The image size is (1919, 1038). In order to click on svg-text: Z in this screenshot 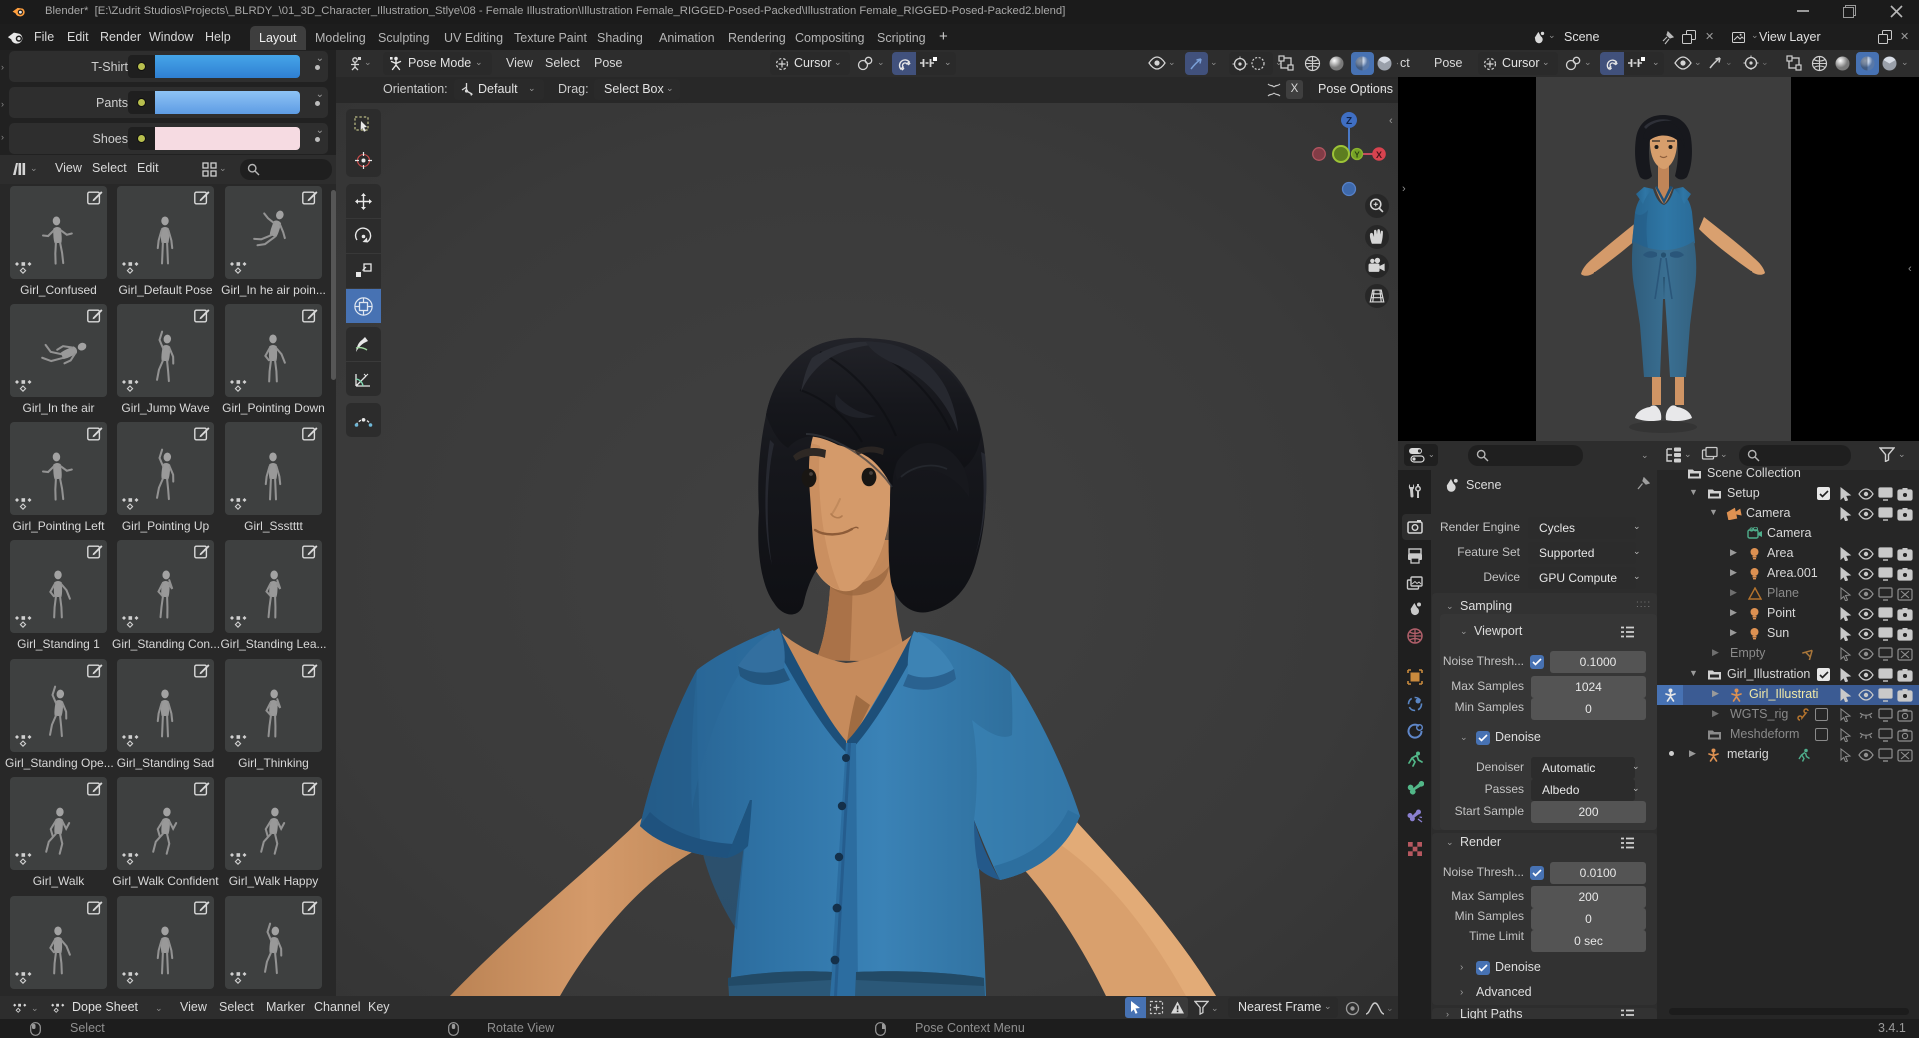, I will do `click(1349, 121)`.